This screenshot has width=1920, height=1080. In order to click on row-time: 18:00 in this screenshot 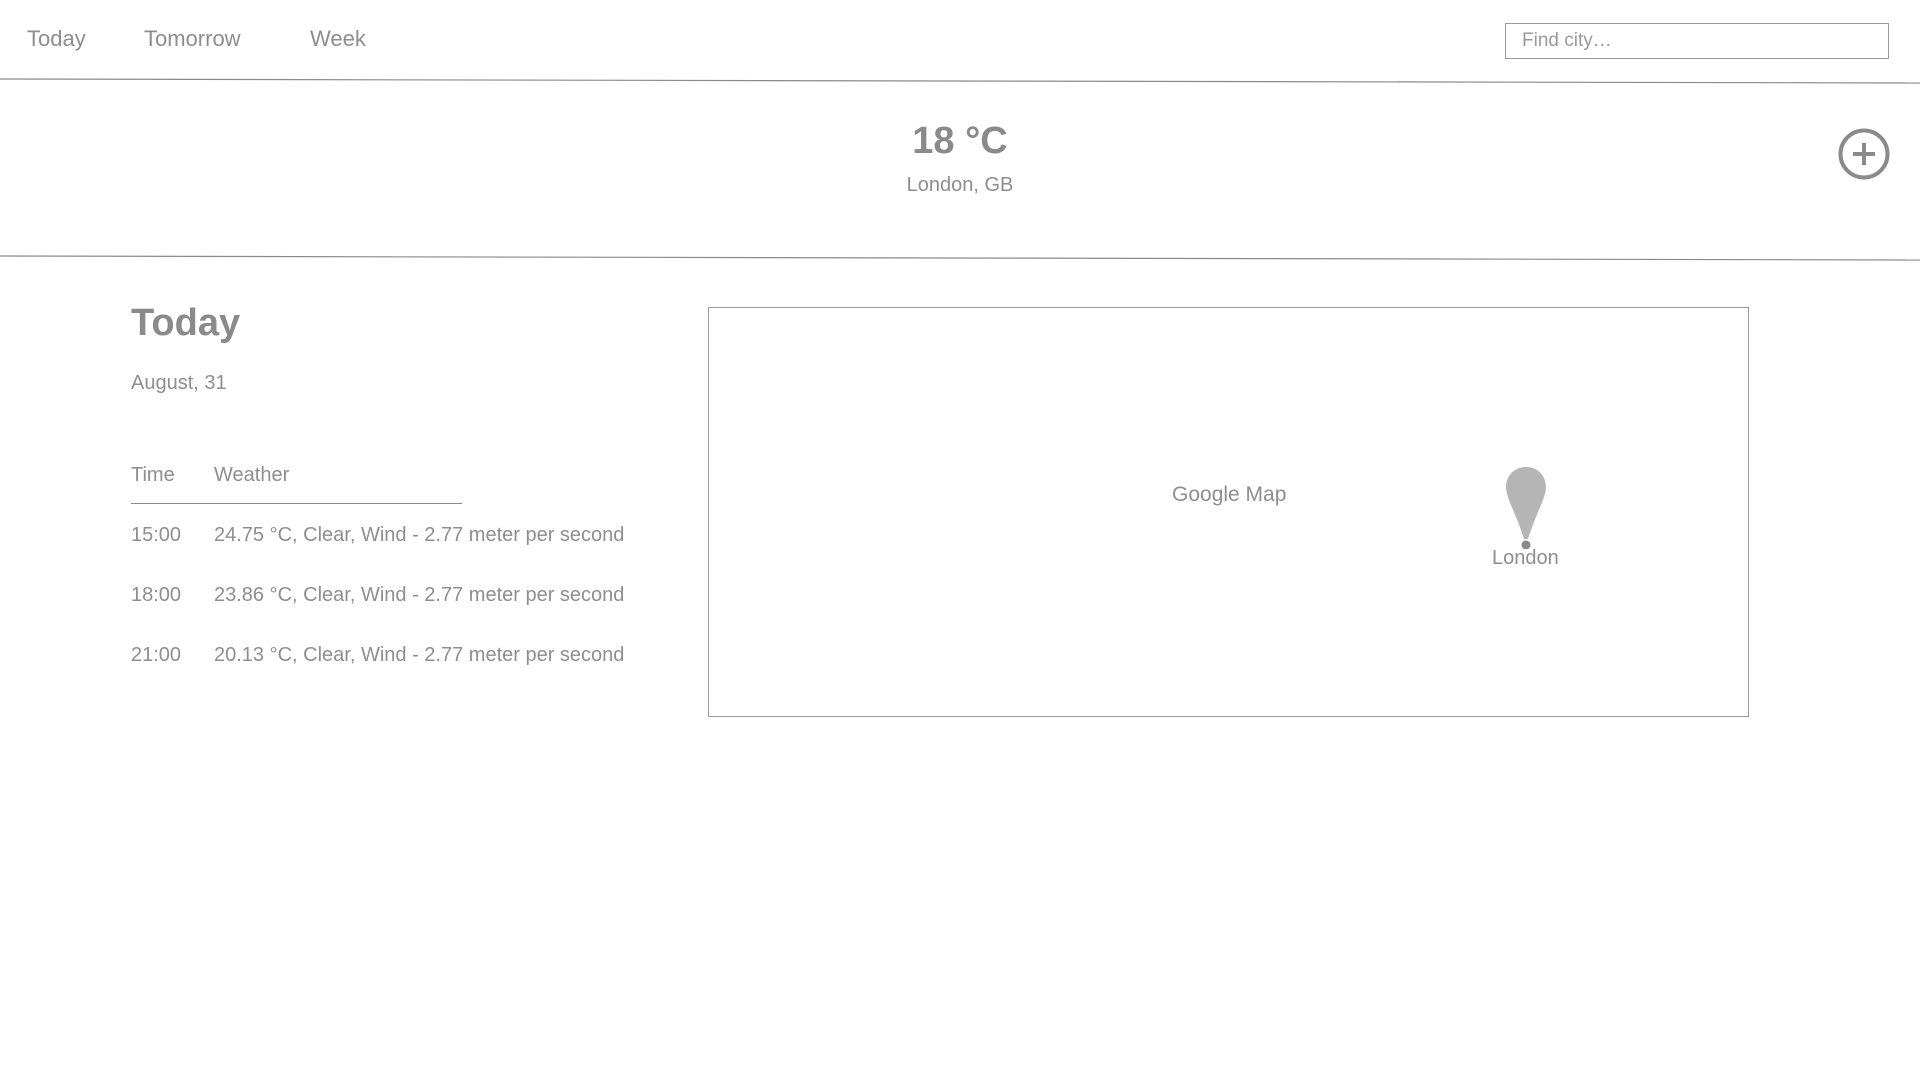, I will do `click(156, 595)`.